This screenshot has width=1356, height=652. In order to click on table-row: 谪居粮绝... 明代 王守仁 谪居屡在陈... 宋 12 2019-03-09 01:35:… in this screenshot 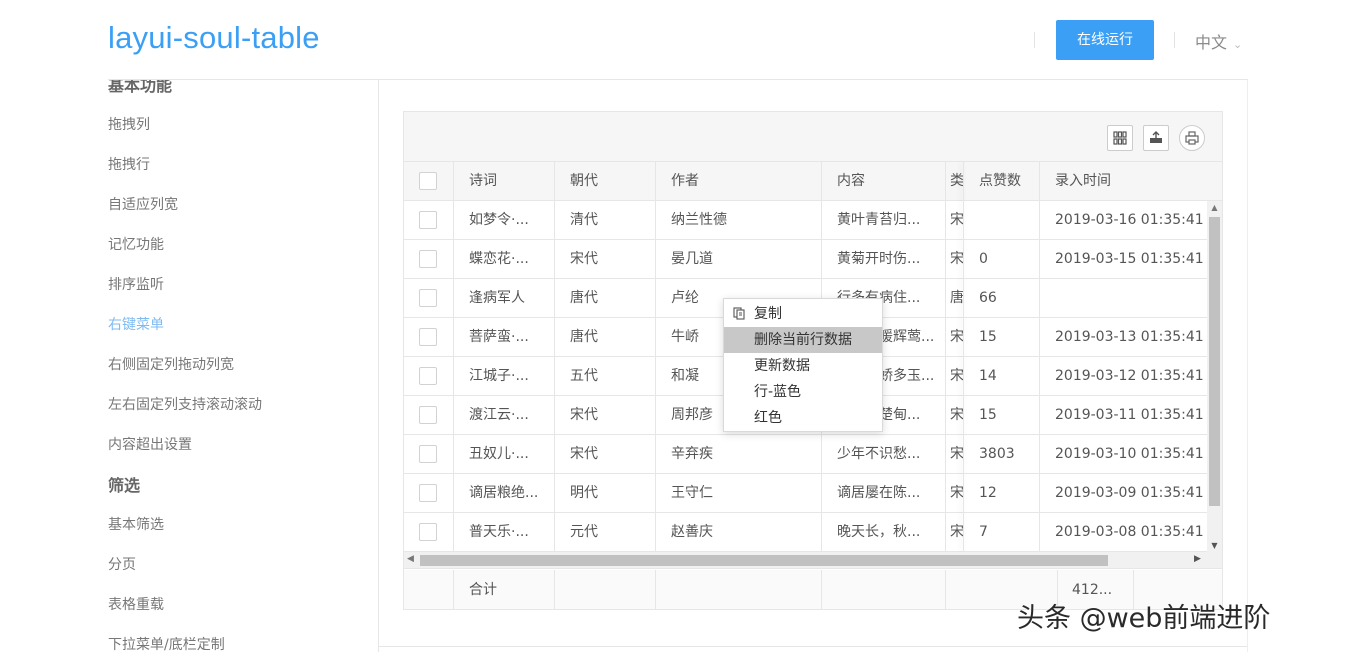, I will do `click(813, 493)`.